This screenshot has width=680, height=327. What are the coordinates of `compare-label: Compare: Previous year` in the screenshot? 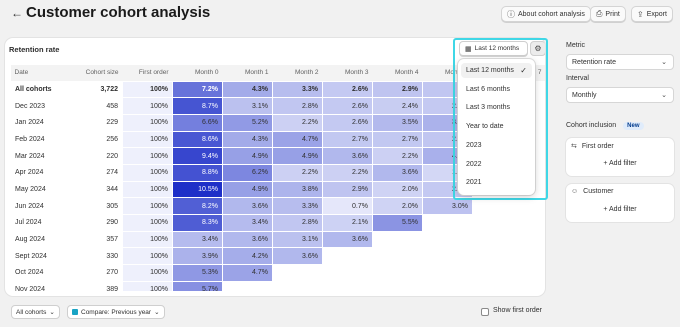 It's located at (116, 312).